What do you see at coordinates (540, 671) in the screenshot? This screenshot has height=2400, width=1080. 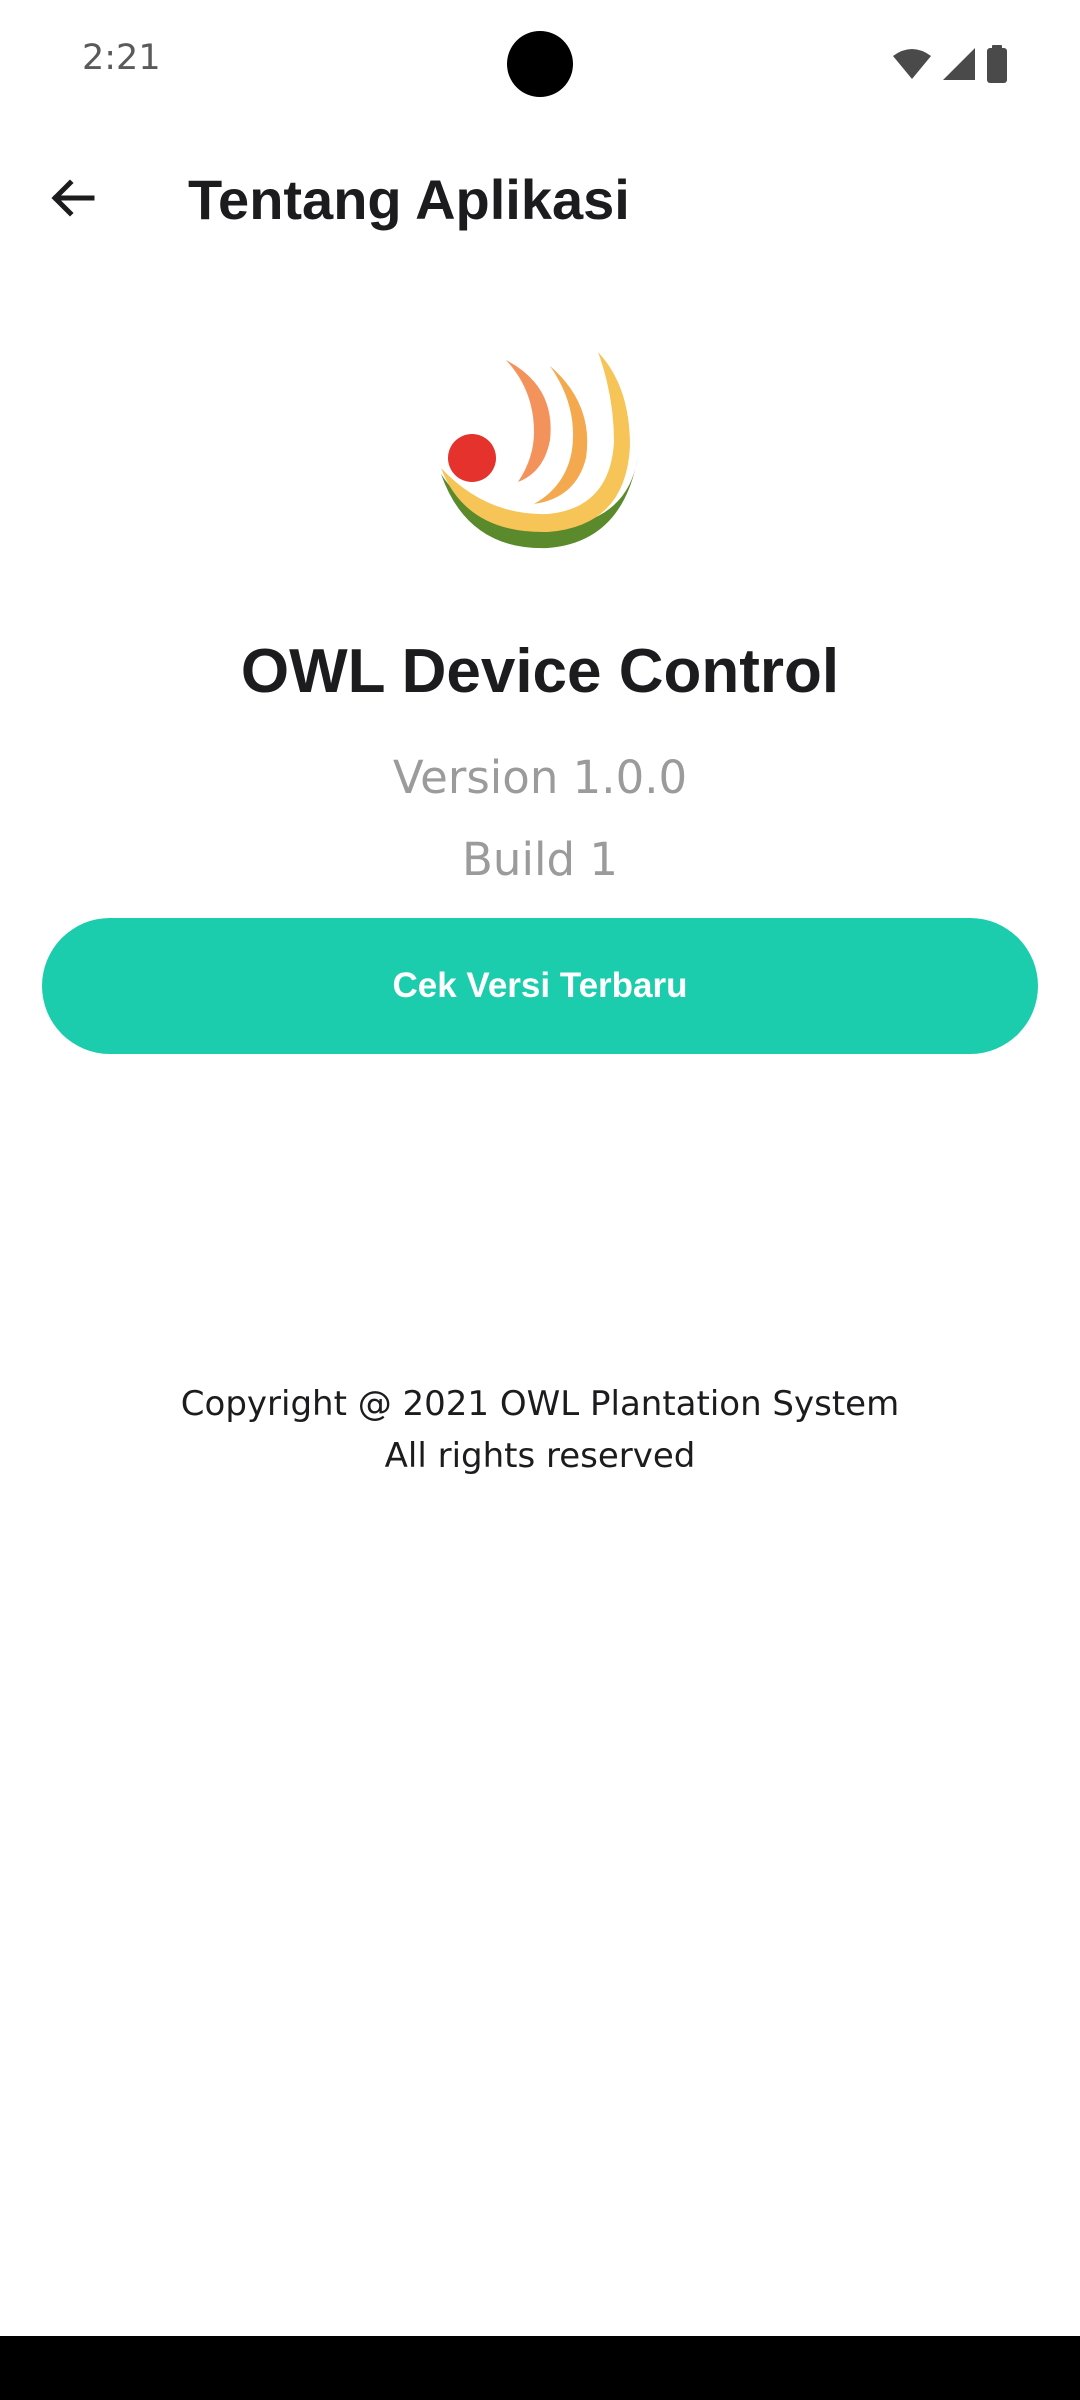 I see `app-name: OWL Device Control` at bounding box center [540, 671].